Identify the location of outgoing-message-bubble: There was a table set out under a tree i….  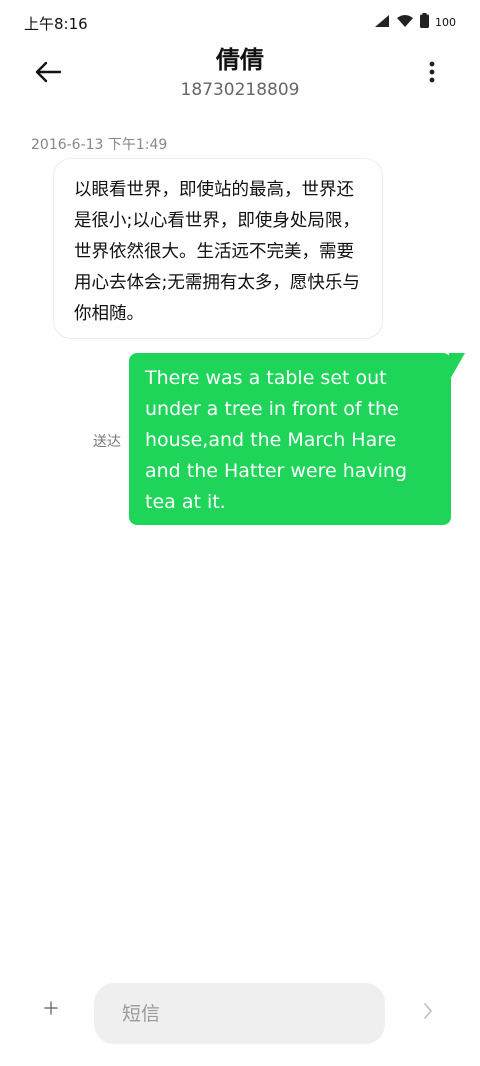
(290, 439).